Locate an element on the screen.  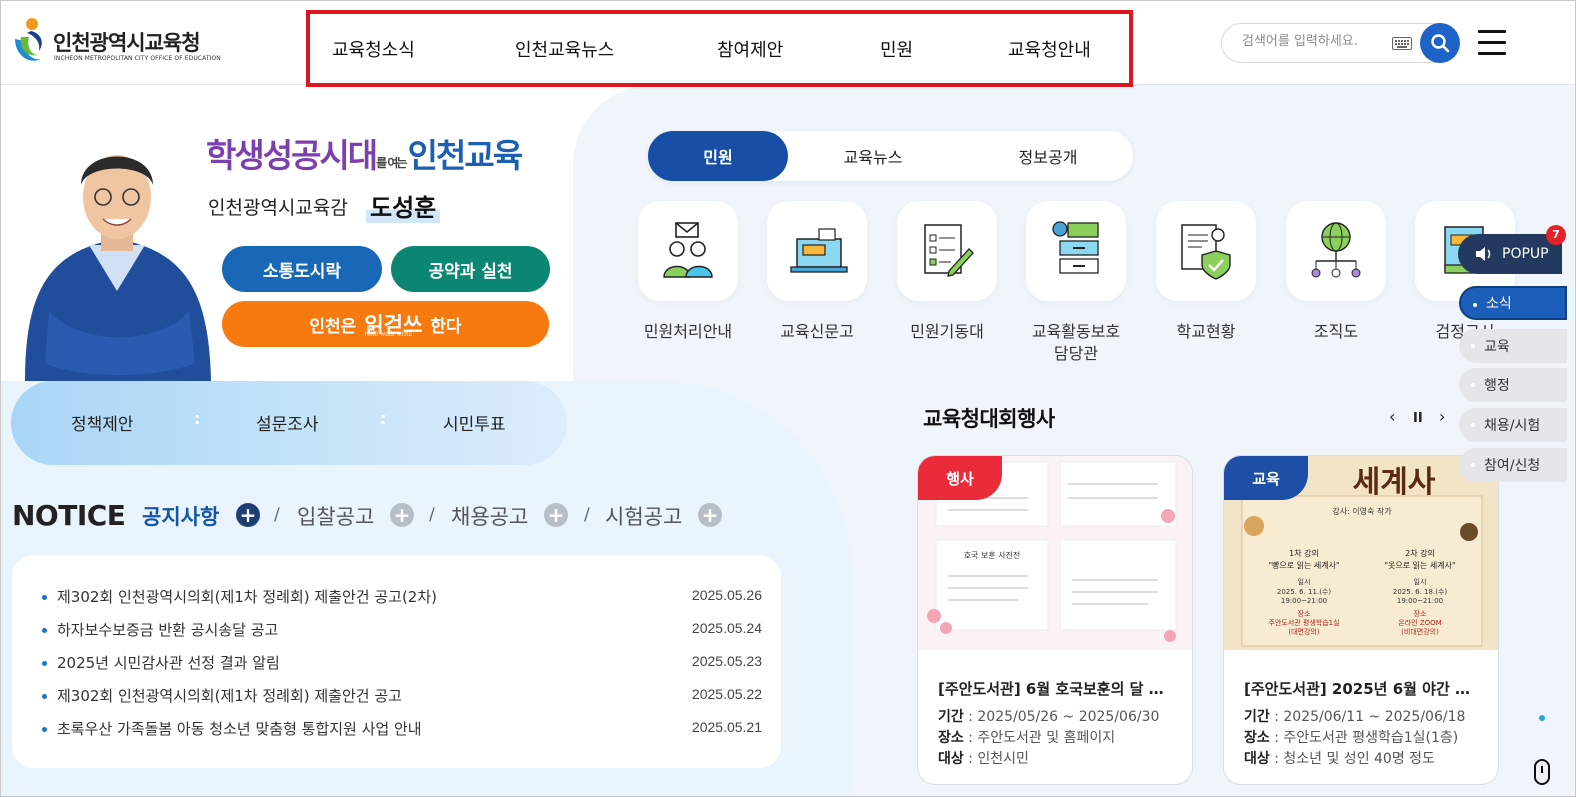
tab-bids: 입찰공고 is located at coordinates (335, 516).